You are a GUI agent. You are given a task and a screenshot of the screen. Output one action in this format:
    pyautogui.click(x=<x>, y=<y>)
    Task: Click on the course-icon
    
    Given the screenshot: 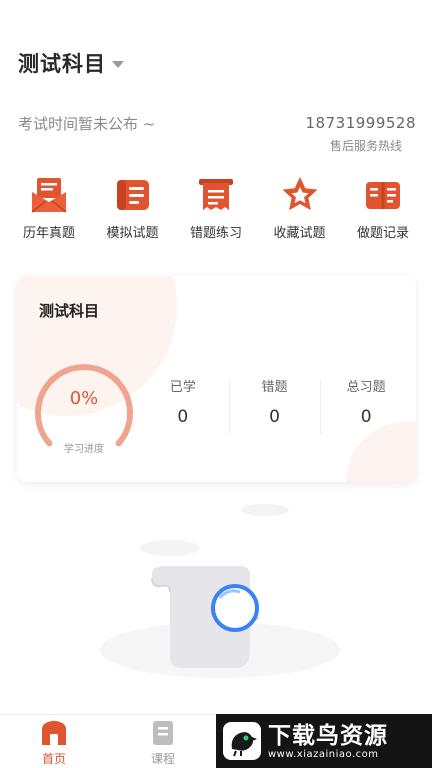 What is the action you would take?
    pyautogui.click(x=163, y=733)
    